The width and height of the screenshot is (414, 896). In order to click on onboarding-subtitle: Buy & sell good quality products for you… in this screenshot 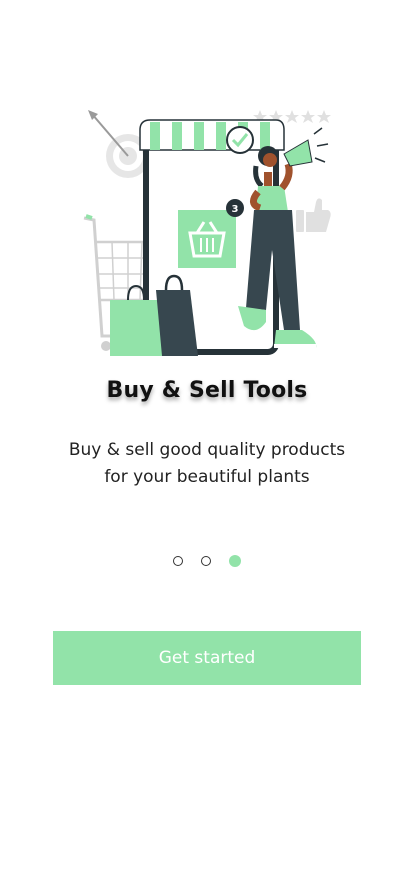, I will do `click(207, 464)`.